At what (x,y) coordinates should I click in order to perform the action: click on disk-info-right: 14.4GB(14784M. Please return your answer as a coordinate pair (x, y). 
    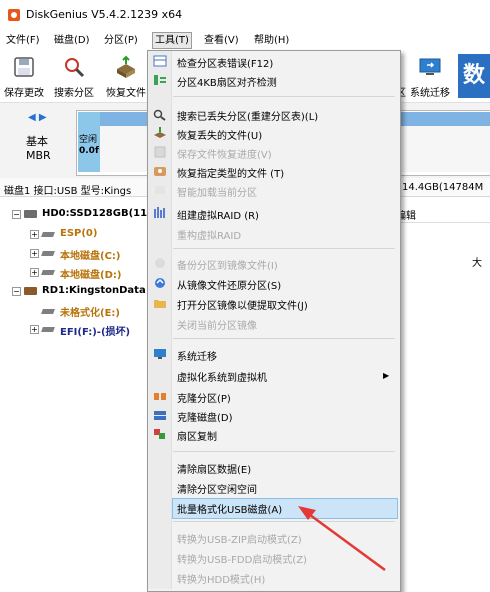
    Looking at the image, I should click on (443, 187).